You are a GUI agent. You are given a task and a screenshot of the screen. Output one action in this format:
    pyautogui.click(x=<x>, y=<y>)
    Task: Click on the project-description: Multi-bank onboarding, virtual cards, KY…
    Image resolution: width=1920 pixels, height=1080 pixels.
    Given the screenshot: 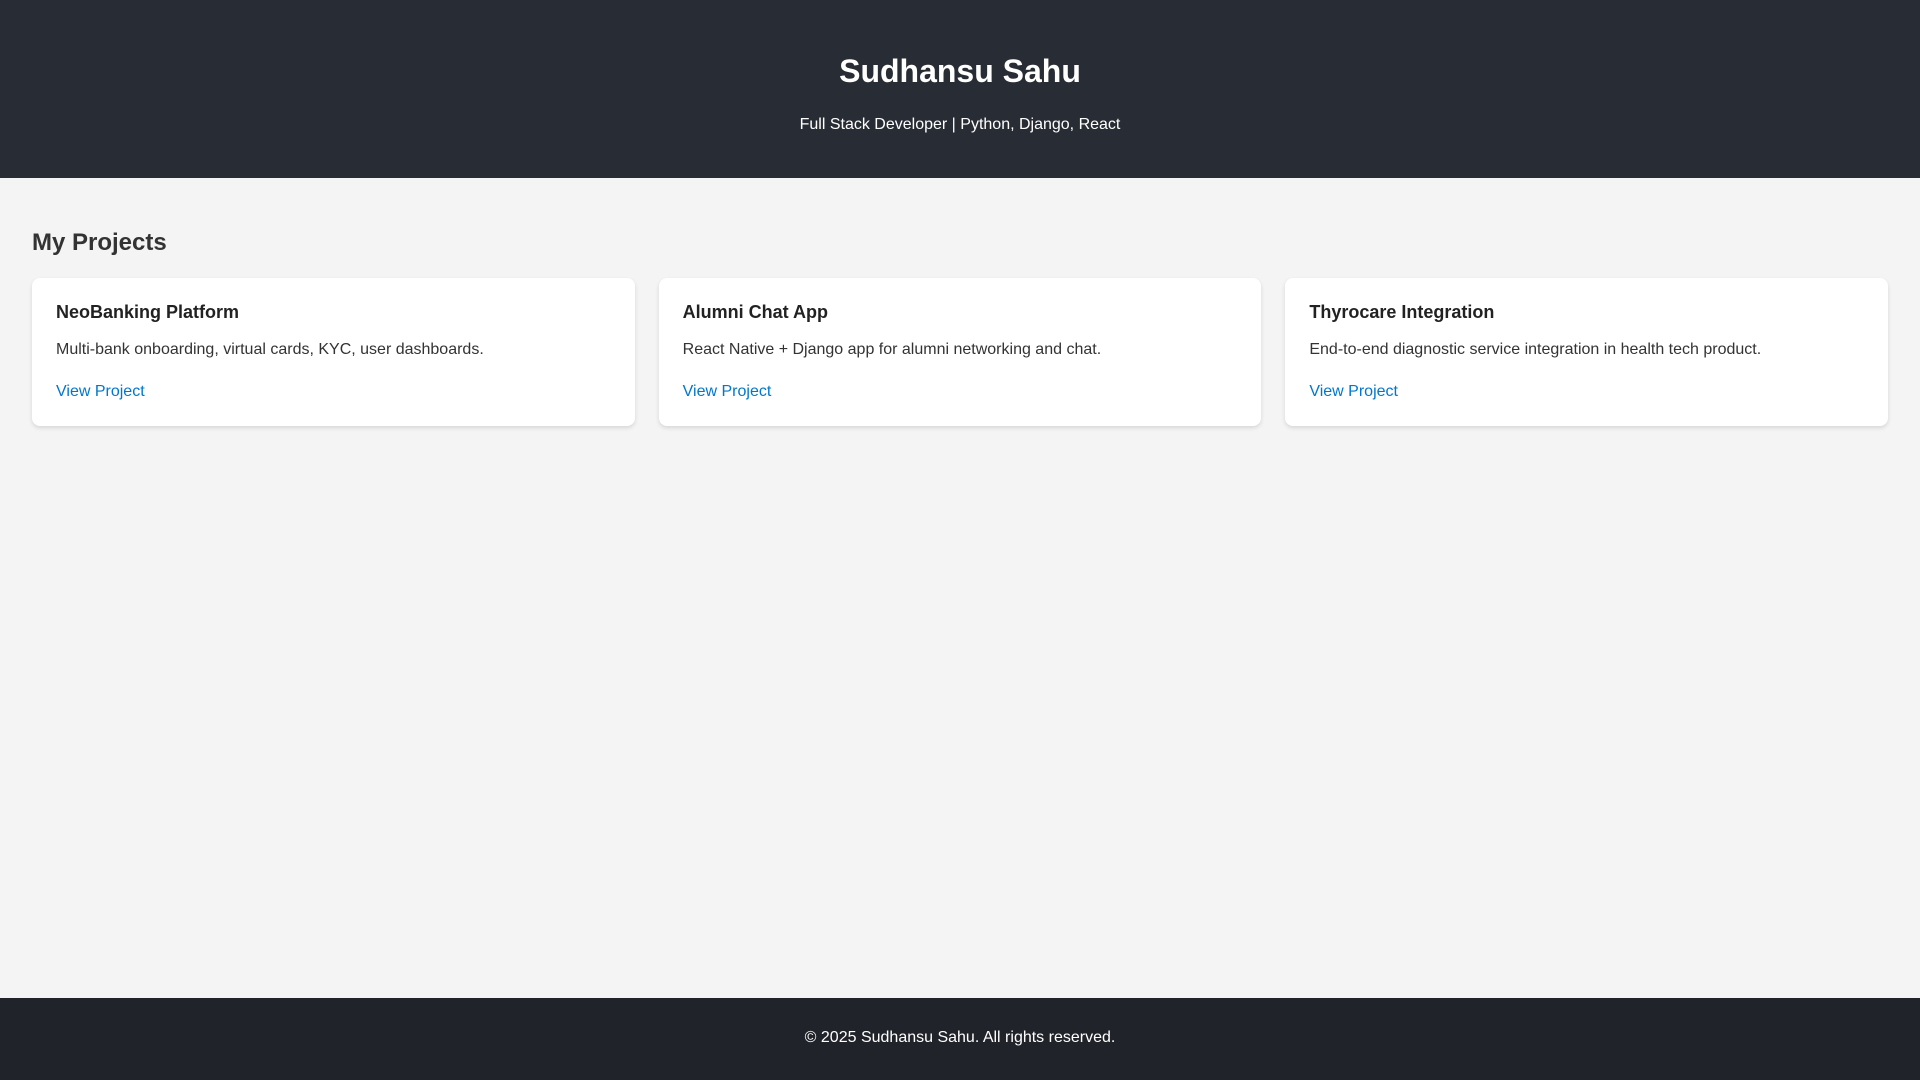 What is the action you would take?
    pyautogui.click(x=270, y=349)
    